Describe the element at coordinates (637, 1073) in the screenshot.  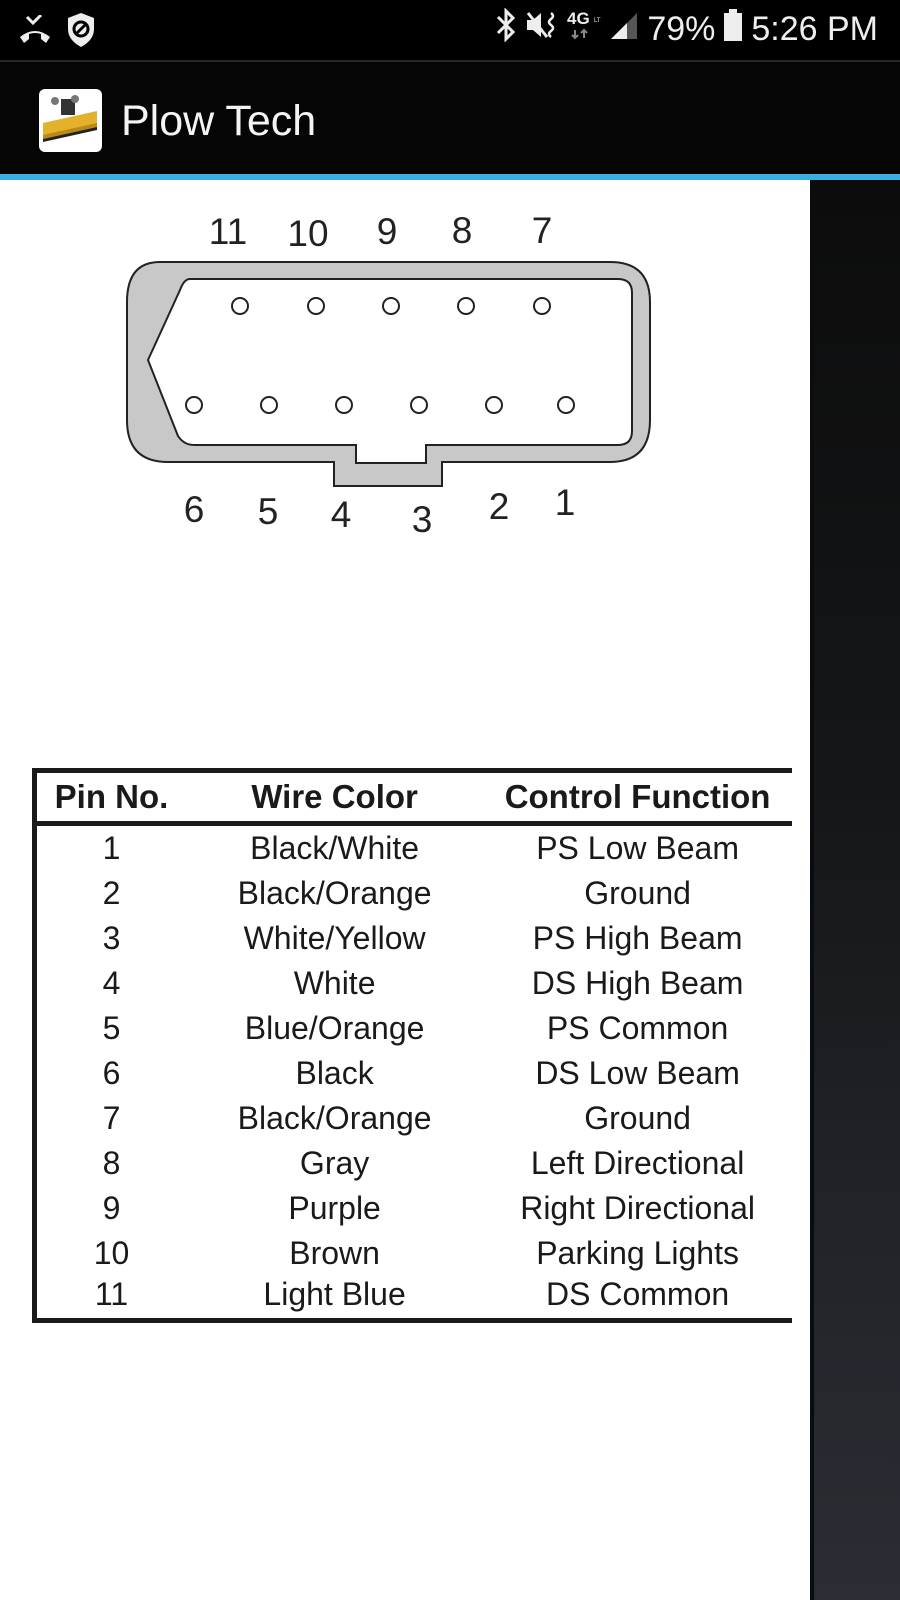
I see `control-function-cell: DS Low Beam` at that location.